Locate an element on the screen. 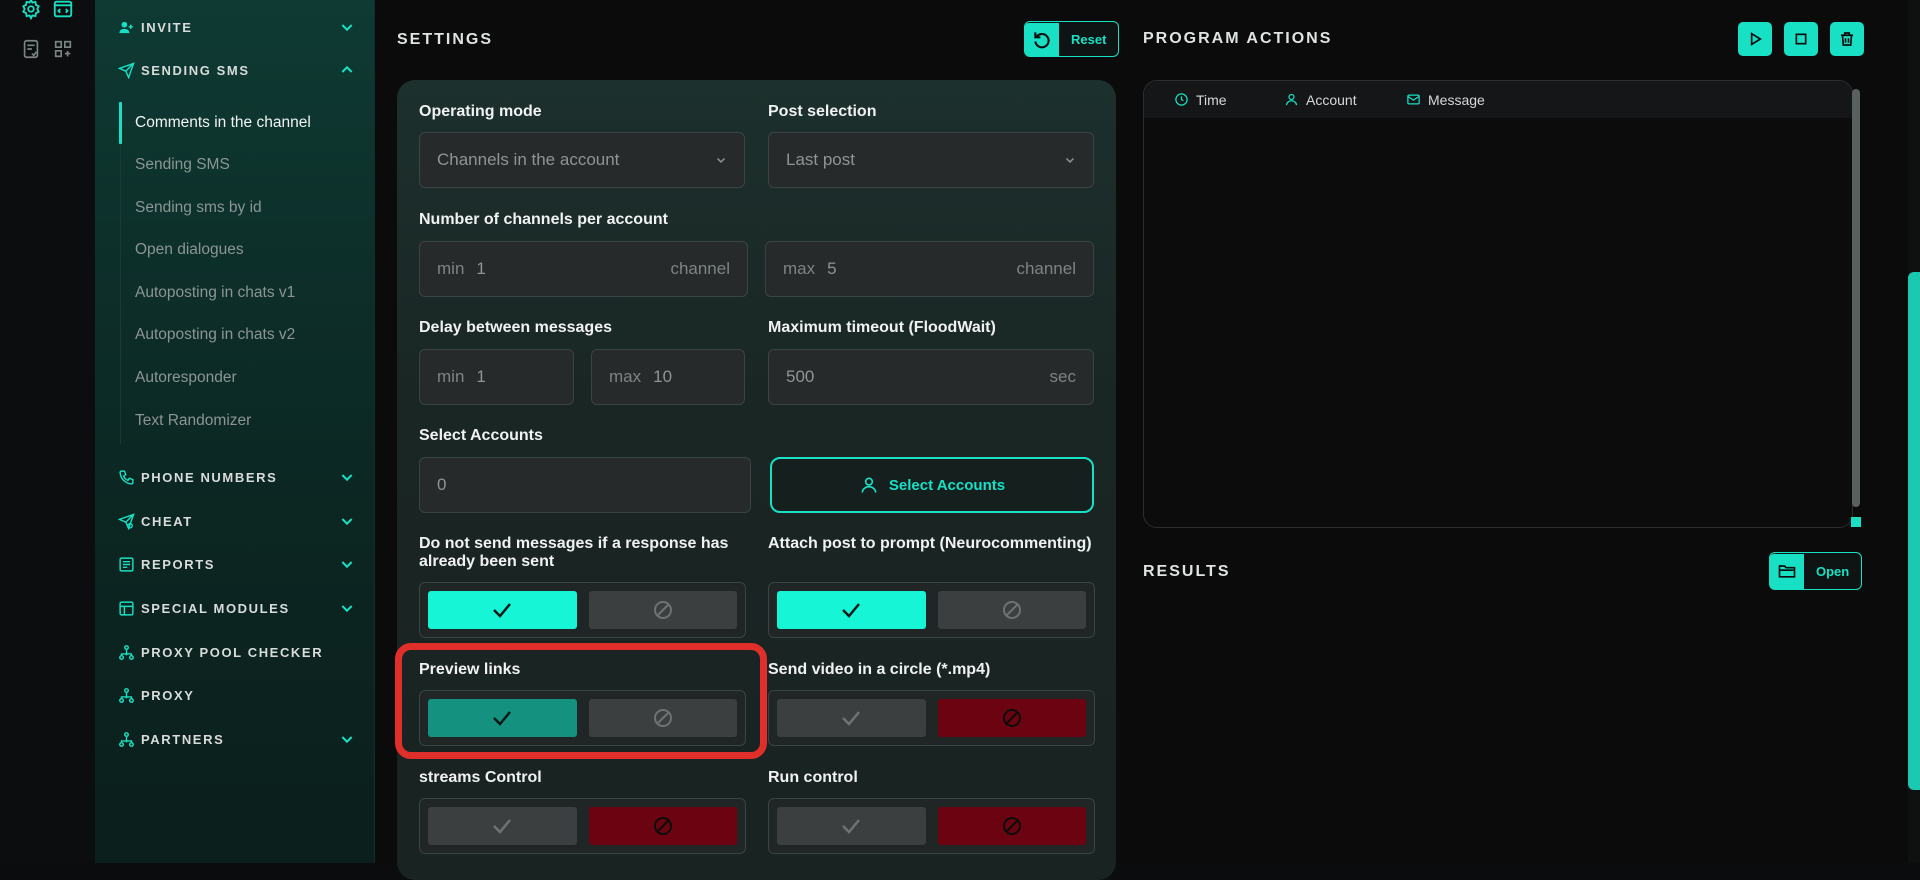 The image size is (1920, 880). sidebar-section-cheat: CHEAT is located at coordinates (236, 521).